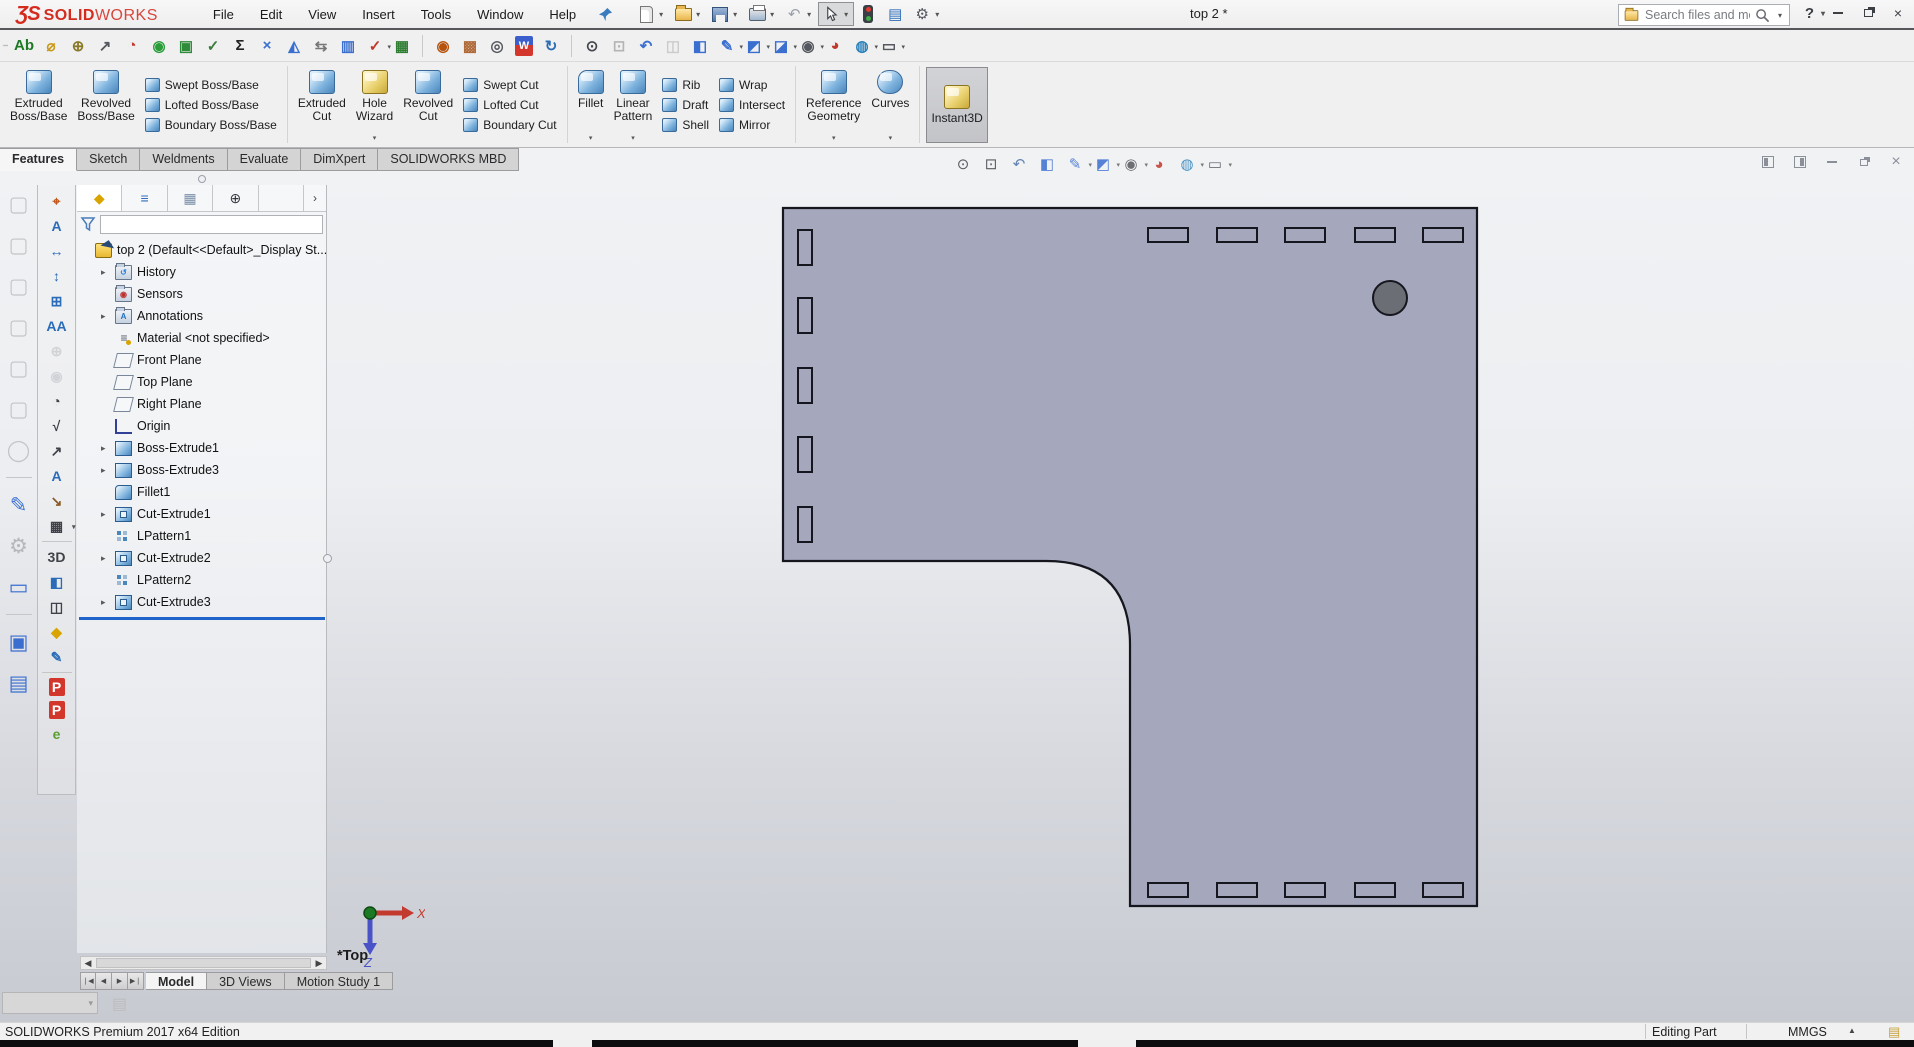 The width and height of the screenshot is (1914, 1047). What do you see at coordinates (201, 492) in the screenshot?
I see `tree-item-fillet1: ▸ Fillet1` at bounding box center [201, 492].